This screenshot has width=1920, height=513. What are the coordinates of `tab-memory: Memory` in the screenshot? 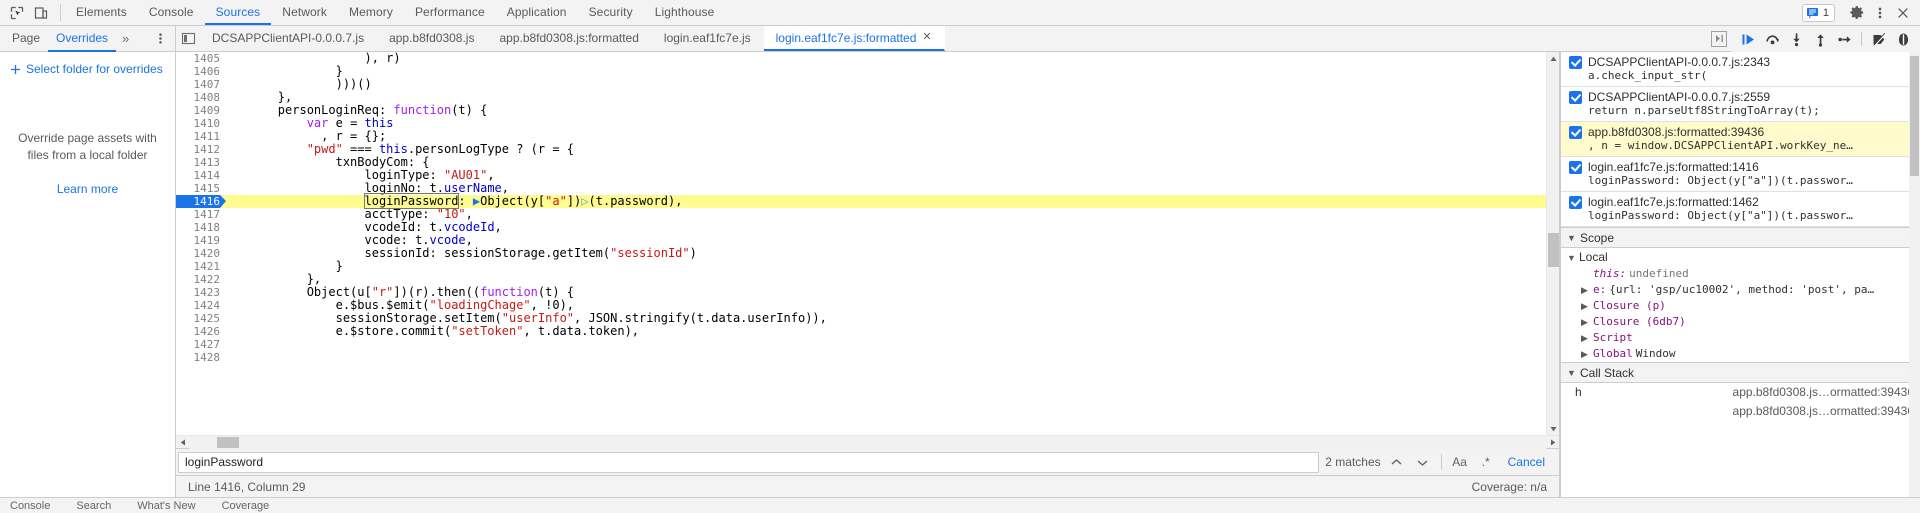 It's located at (371, 12).